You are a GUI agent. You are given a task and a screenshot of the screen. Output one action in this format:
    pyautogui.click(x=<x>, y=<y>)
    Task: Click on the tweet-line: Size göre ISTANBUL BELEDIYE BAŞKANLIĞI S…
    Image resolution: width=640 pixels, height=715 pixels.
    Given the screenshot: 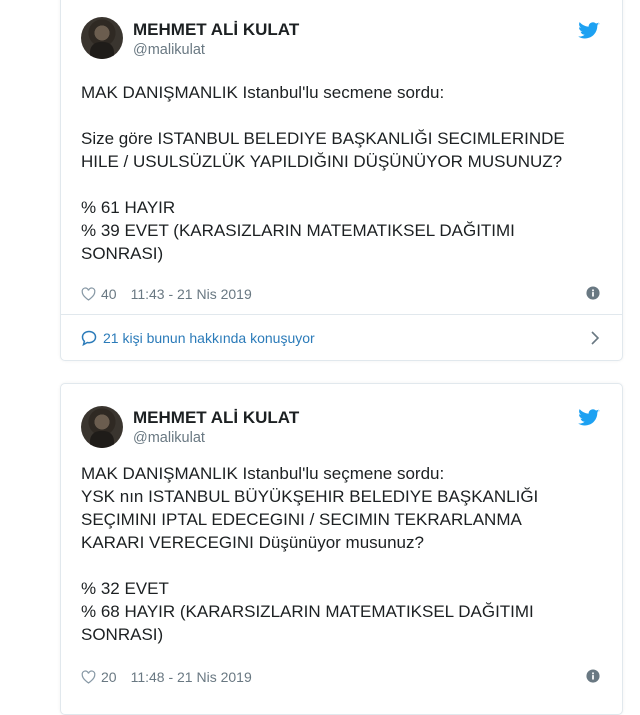 What is the action you would take?
    pyautogui.click(x=323, y=138)
    